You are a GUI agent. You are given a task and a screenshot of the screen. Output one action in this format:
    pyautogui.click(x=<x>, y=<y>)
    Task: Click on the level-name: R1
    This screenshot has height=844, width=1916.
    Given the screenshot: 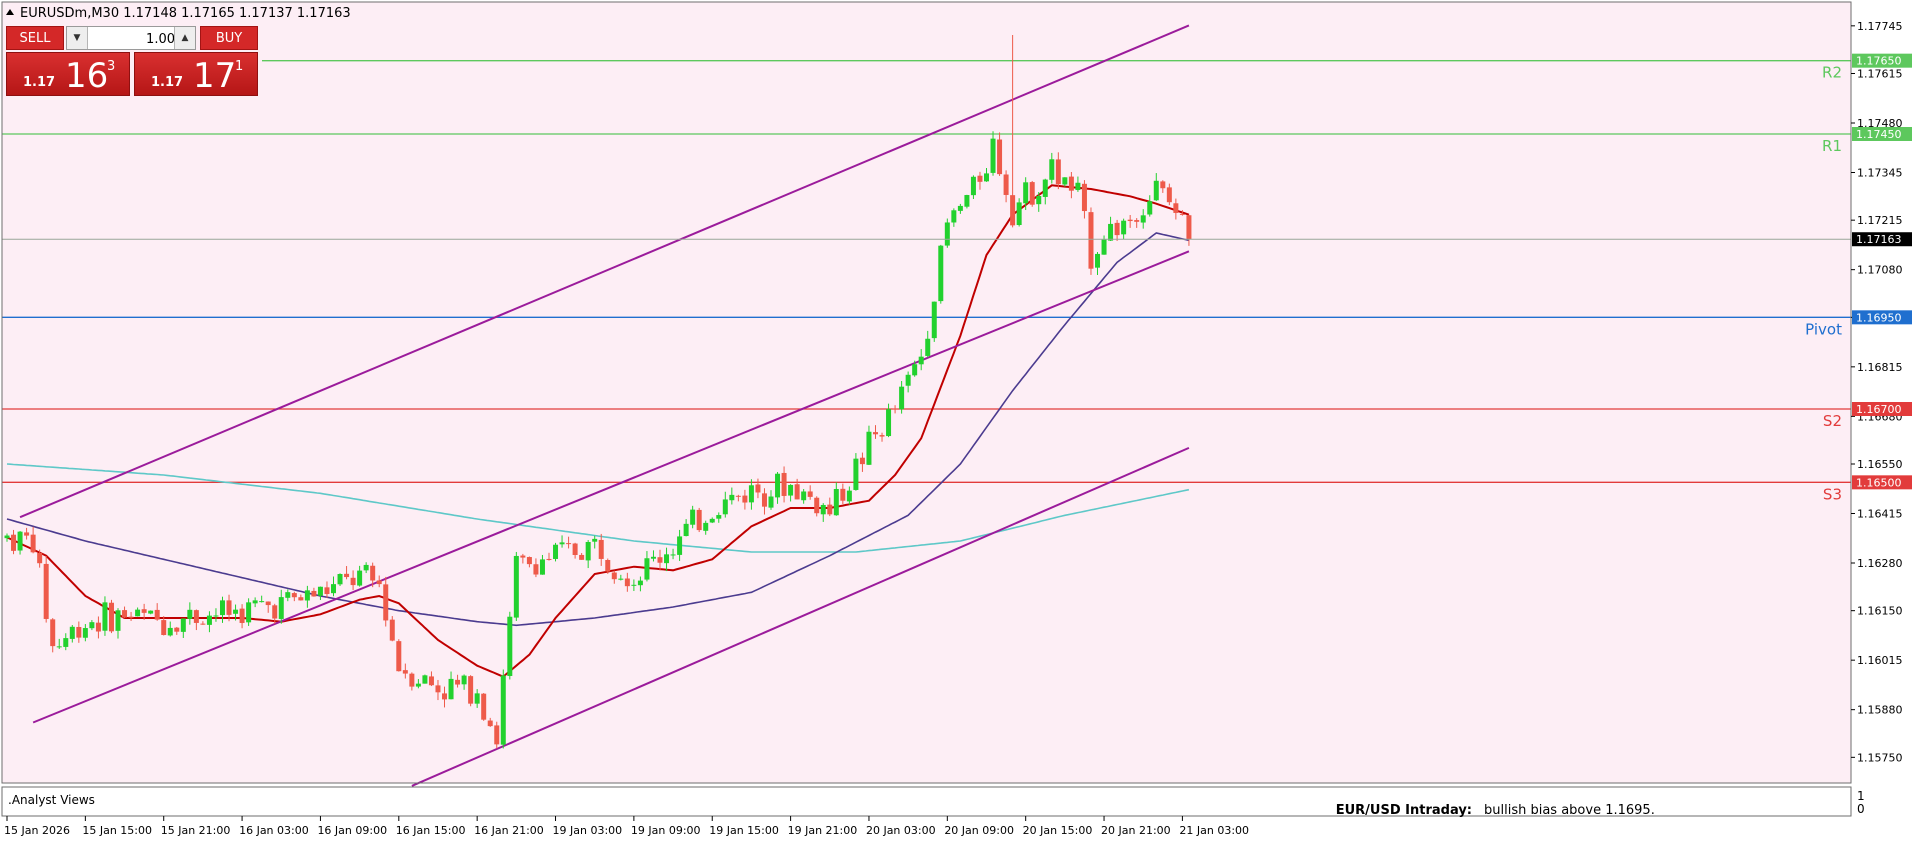 What is the action you would take?
    pyautogui.click(x=1832, y=146)
    